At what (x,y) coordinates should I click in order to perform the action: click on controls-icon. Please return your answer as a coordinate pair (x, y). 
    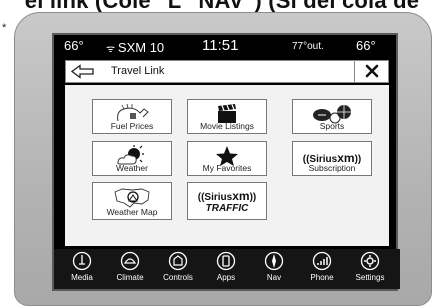
    Looking at the image, I should click on (178, 261).